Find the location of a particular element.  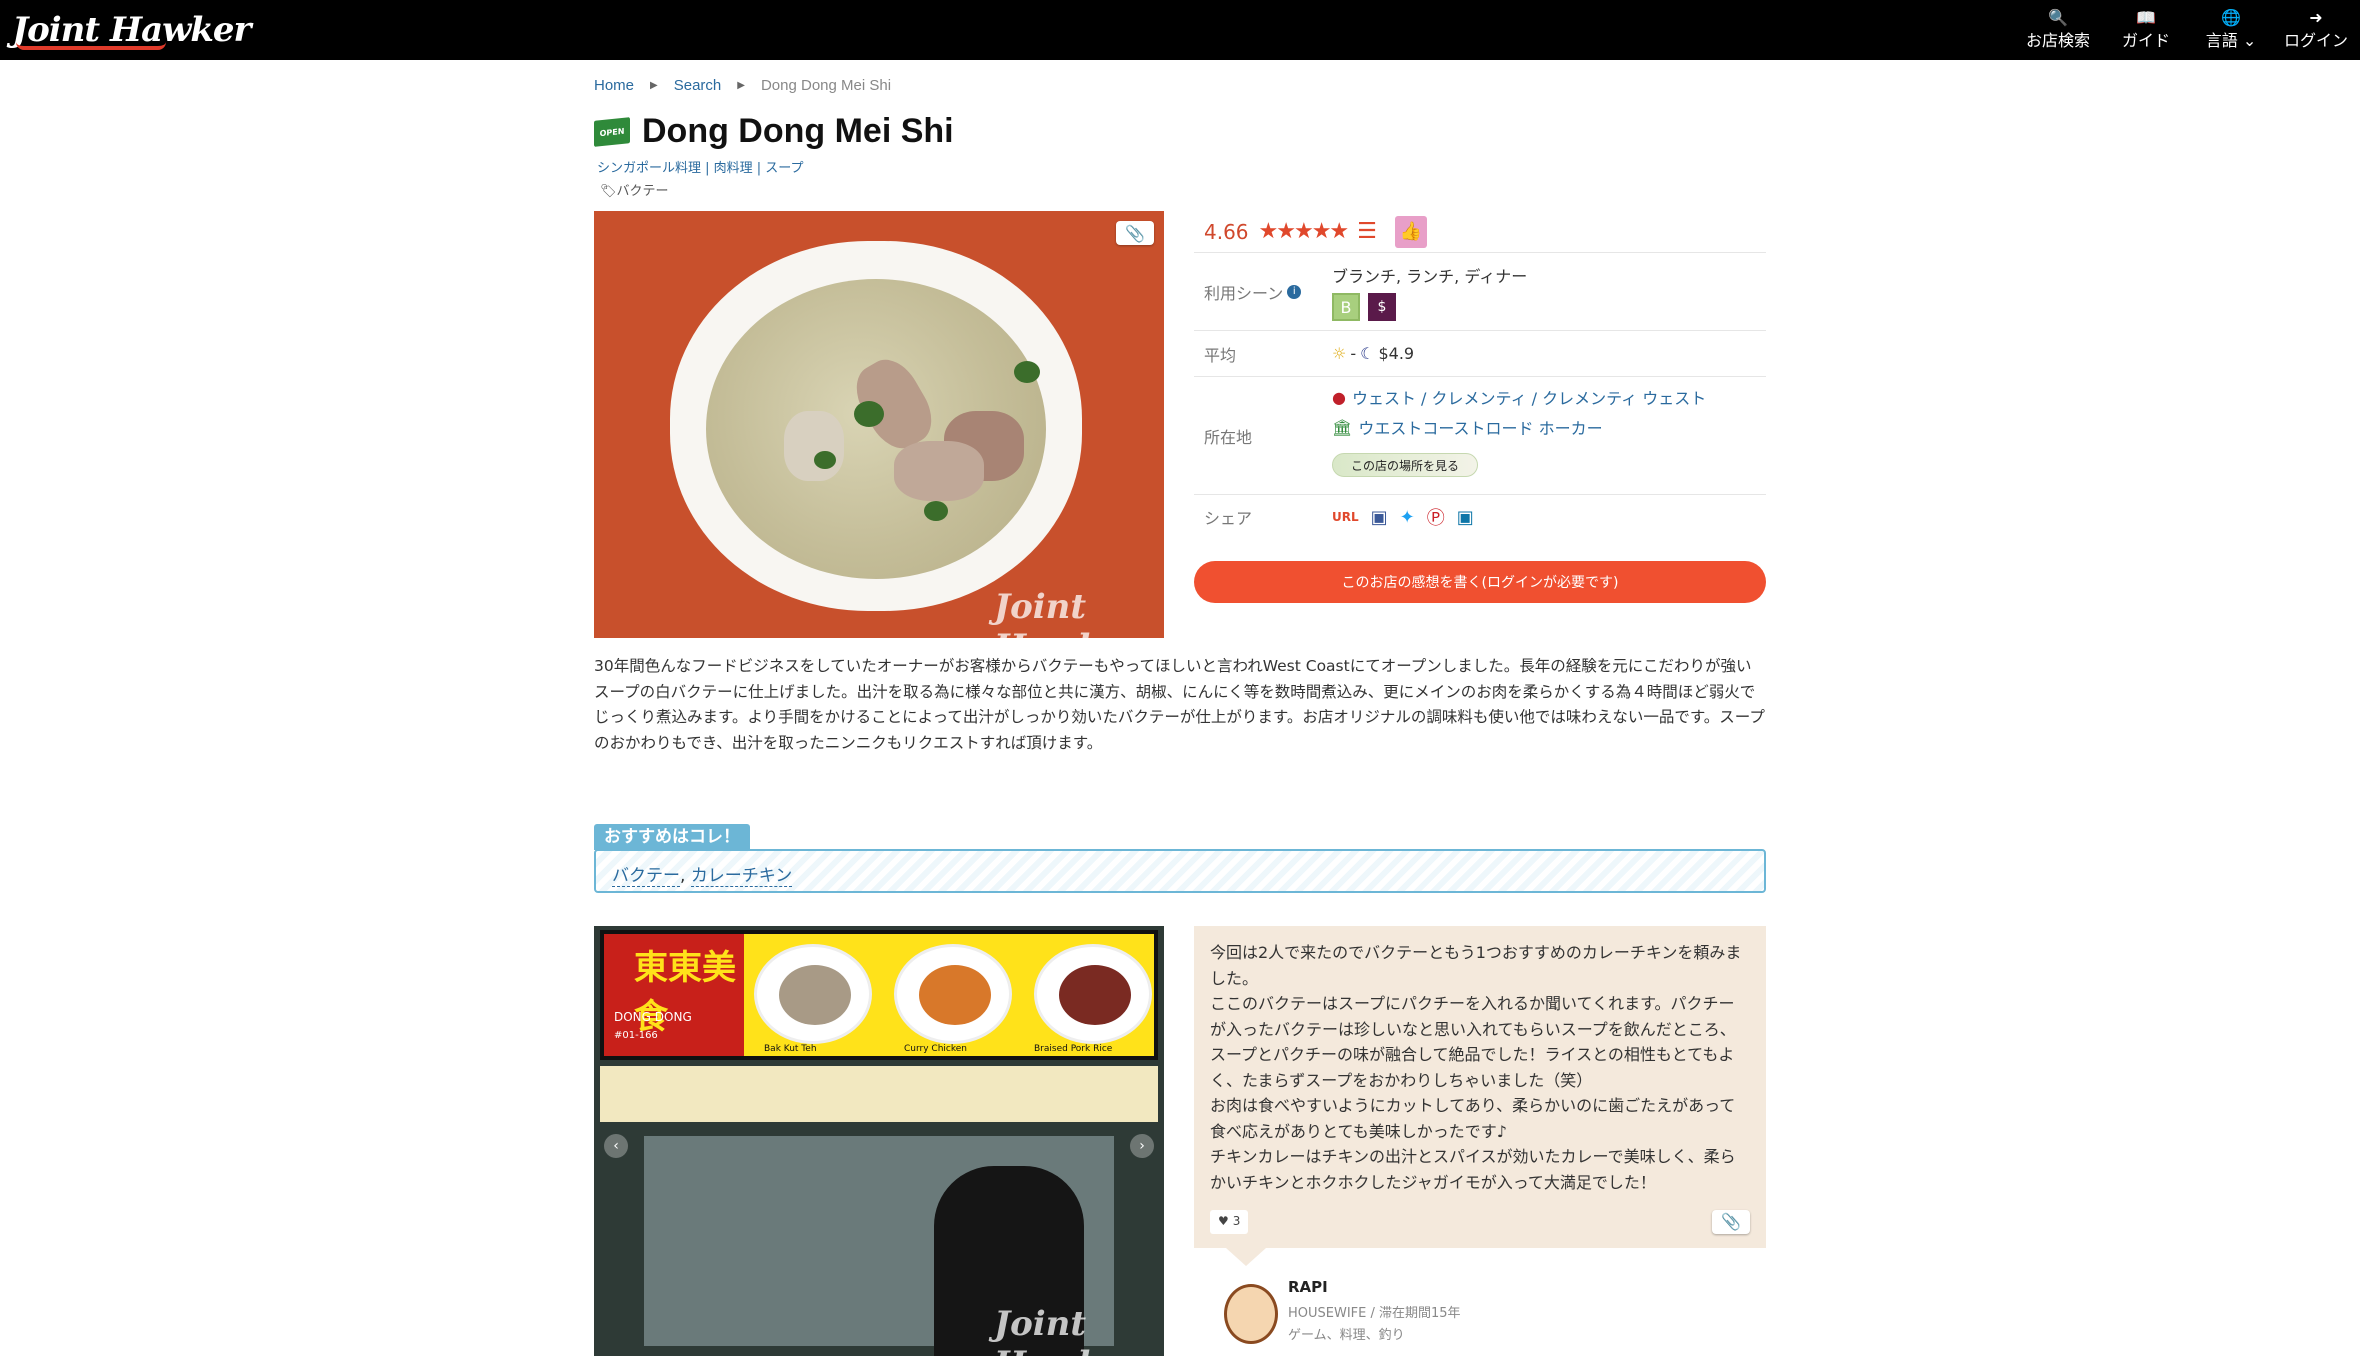

avatar is located at coordinates (1251, 1314).